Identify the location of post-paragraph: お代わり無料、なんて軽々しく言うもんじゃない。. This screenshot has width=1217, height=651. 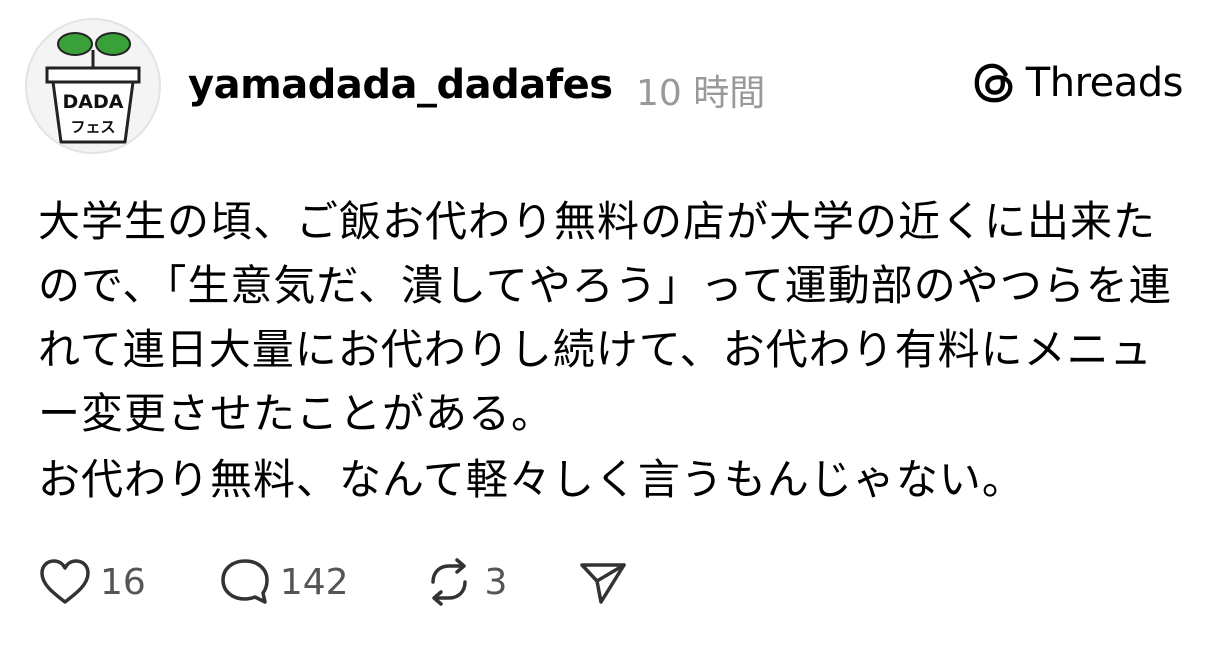
(531, 479).